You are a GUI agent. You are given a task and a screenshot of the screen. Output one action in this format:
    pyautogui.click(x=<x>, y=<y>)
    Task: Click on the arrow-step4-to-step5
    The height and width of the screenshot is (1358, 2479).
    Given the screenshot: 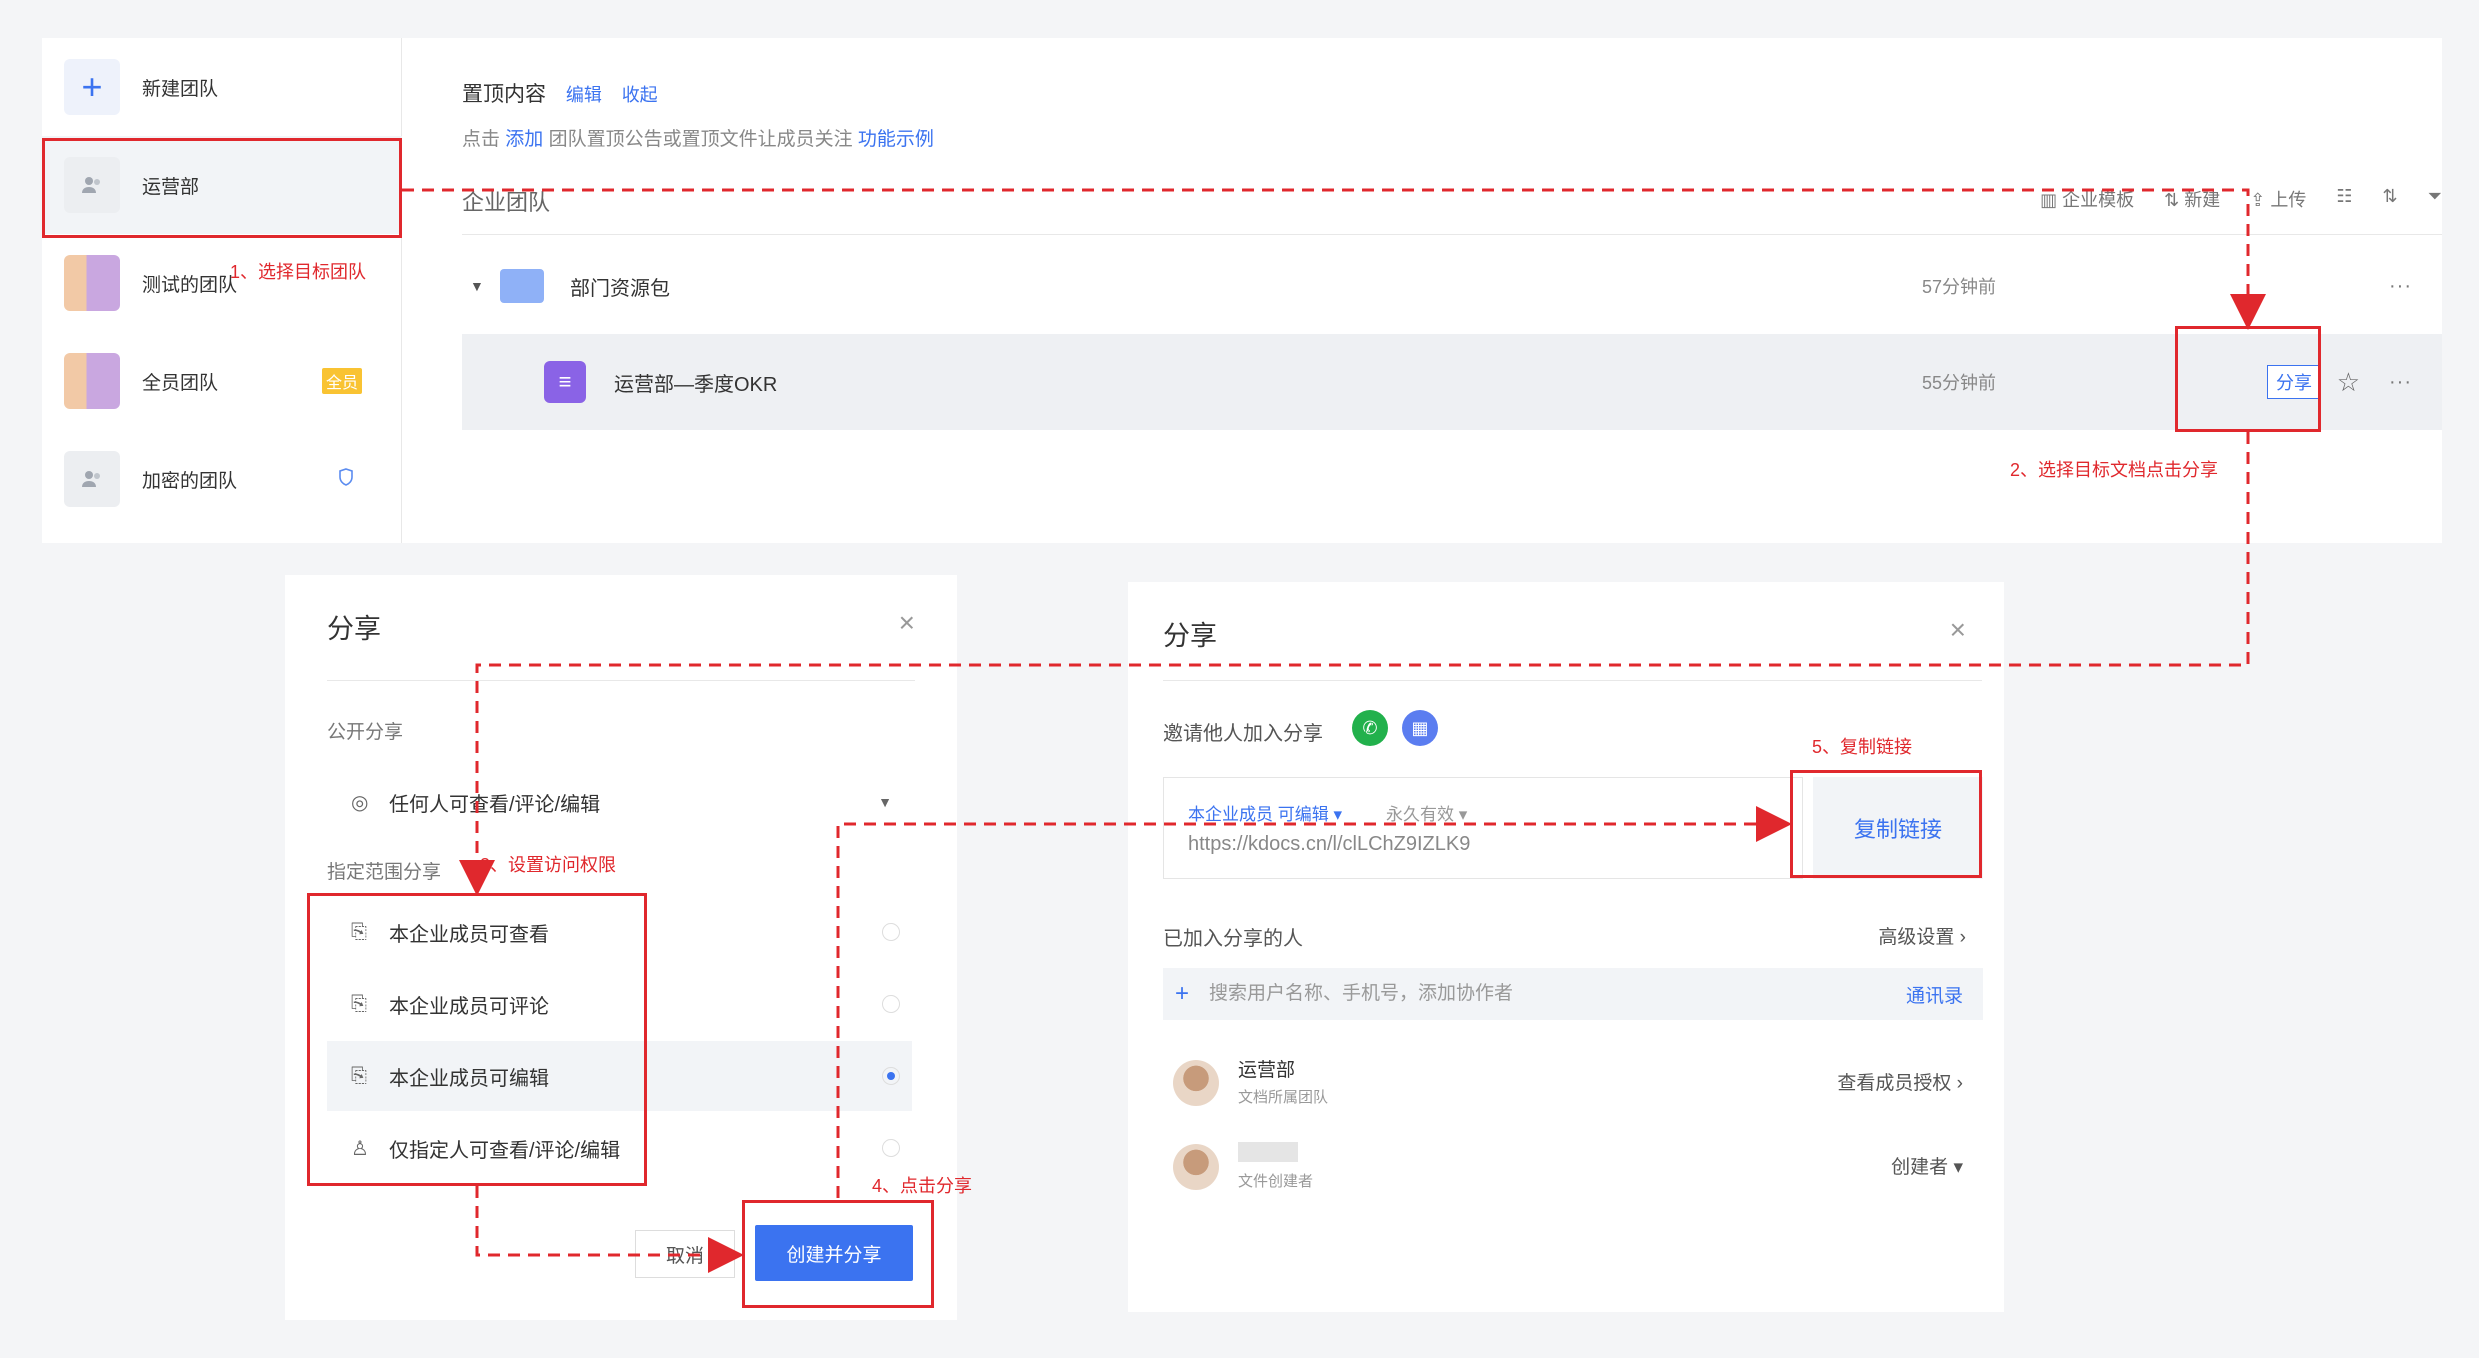 What is the action you would take?
    pyautogui.click(x=1314, y=1002)
    